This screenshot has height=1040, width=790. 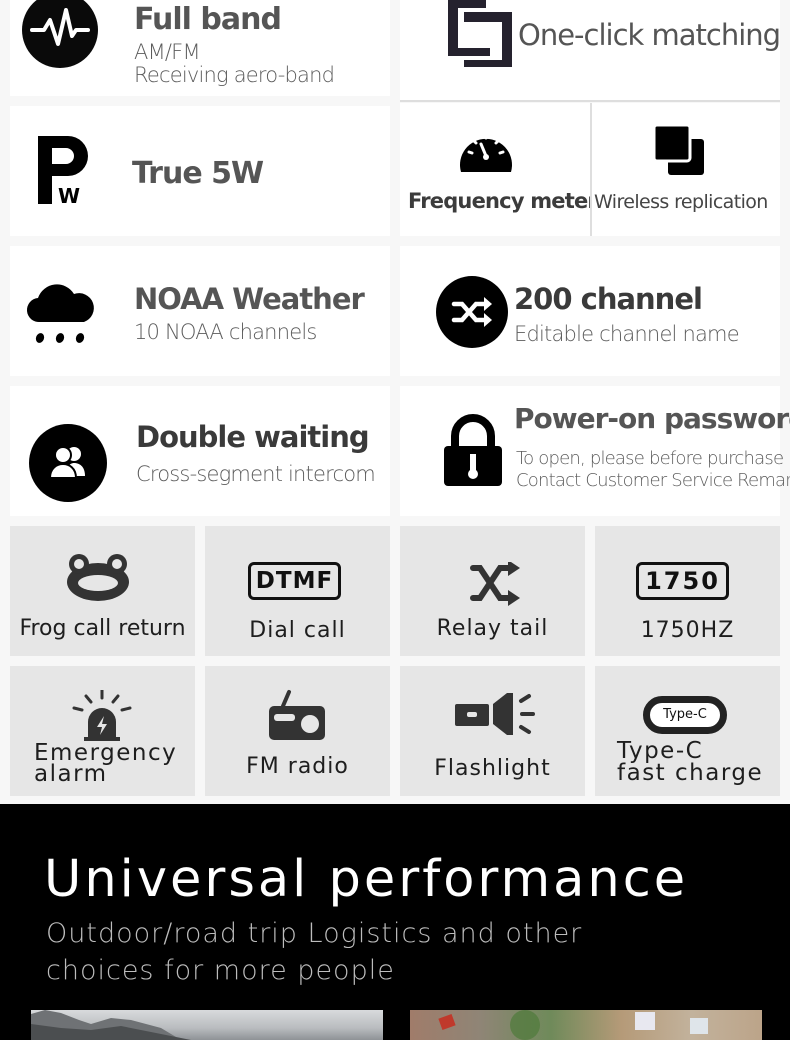 What do you see at coordinates (167, 52) in the screenshot?
I see `feature-subtitle: AM/FM` at bounding box center [167, 52].